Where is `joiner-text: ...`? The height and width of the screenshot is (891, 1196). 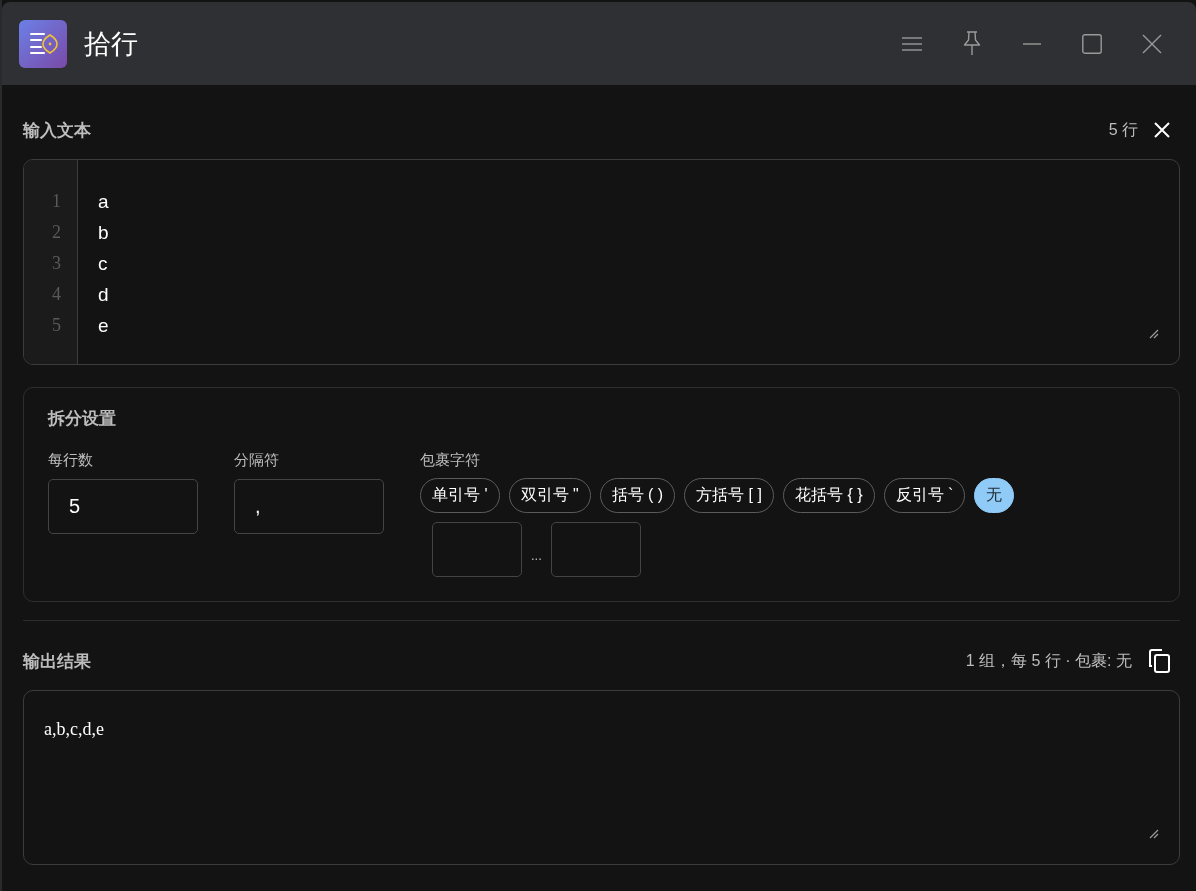 joiner-text: ... is located at coordinates (536, 555).